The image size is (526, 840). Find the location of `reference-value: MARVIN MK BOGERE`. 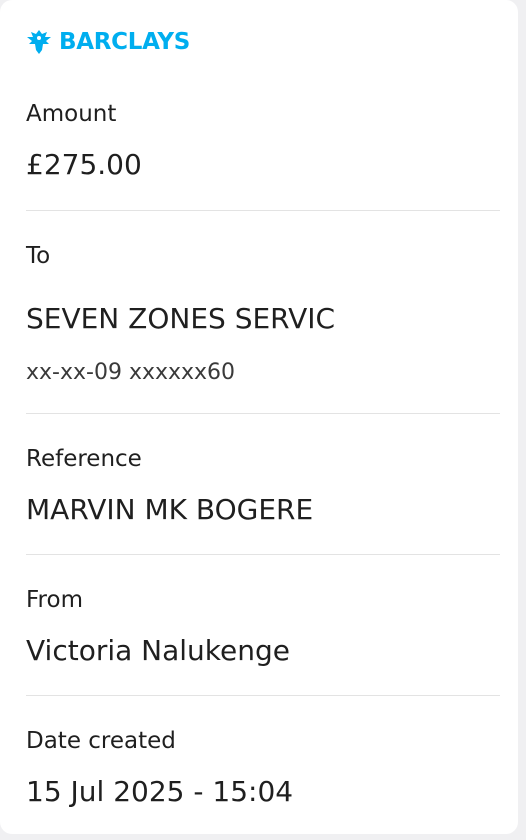

reference-value: MARVIN MK BOGERE is located at coordinates (170, 509).